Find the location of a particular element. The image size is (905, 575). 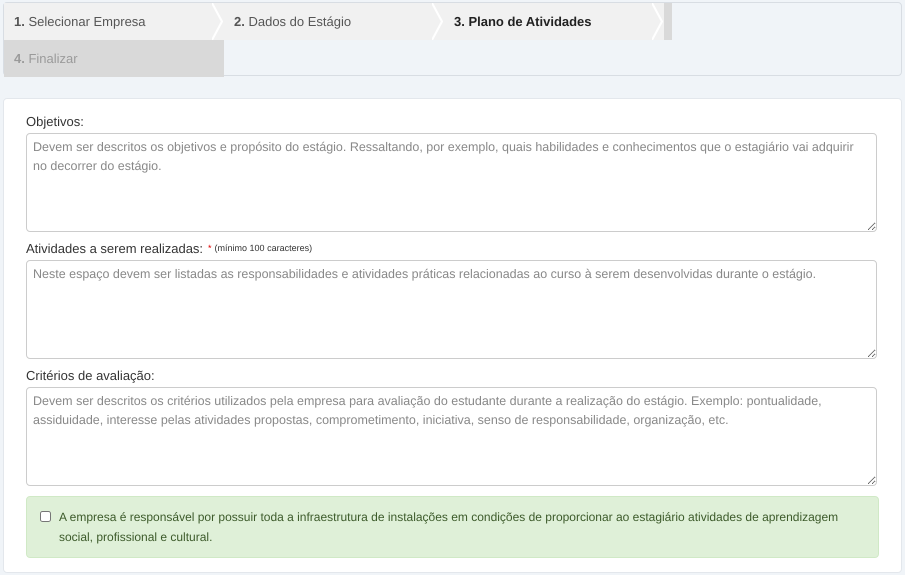

checkbox is located at coordinates (45, 516).